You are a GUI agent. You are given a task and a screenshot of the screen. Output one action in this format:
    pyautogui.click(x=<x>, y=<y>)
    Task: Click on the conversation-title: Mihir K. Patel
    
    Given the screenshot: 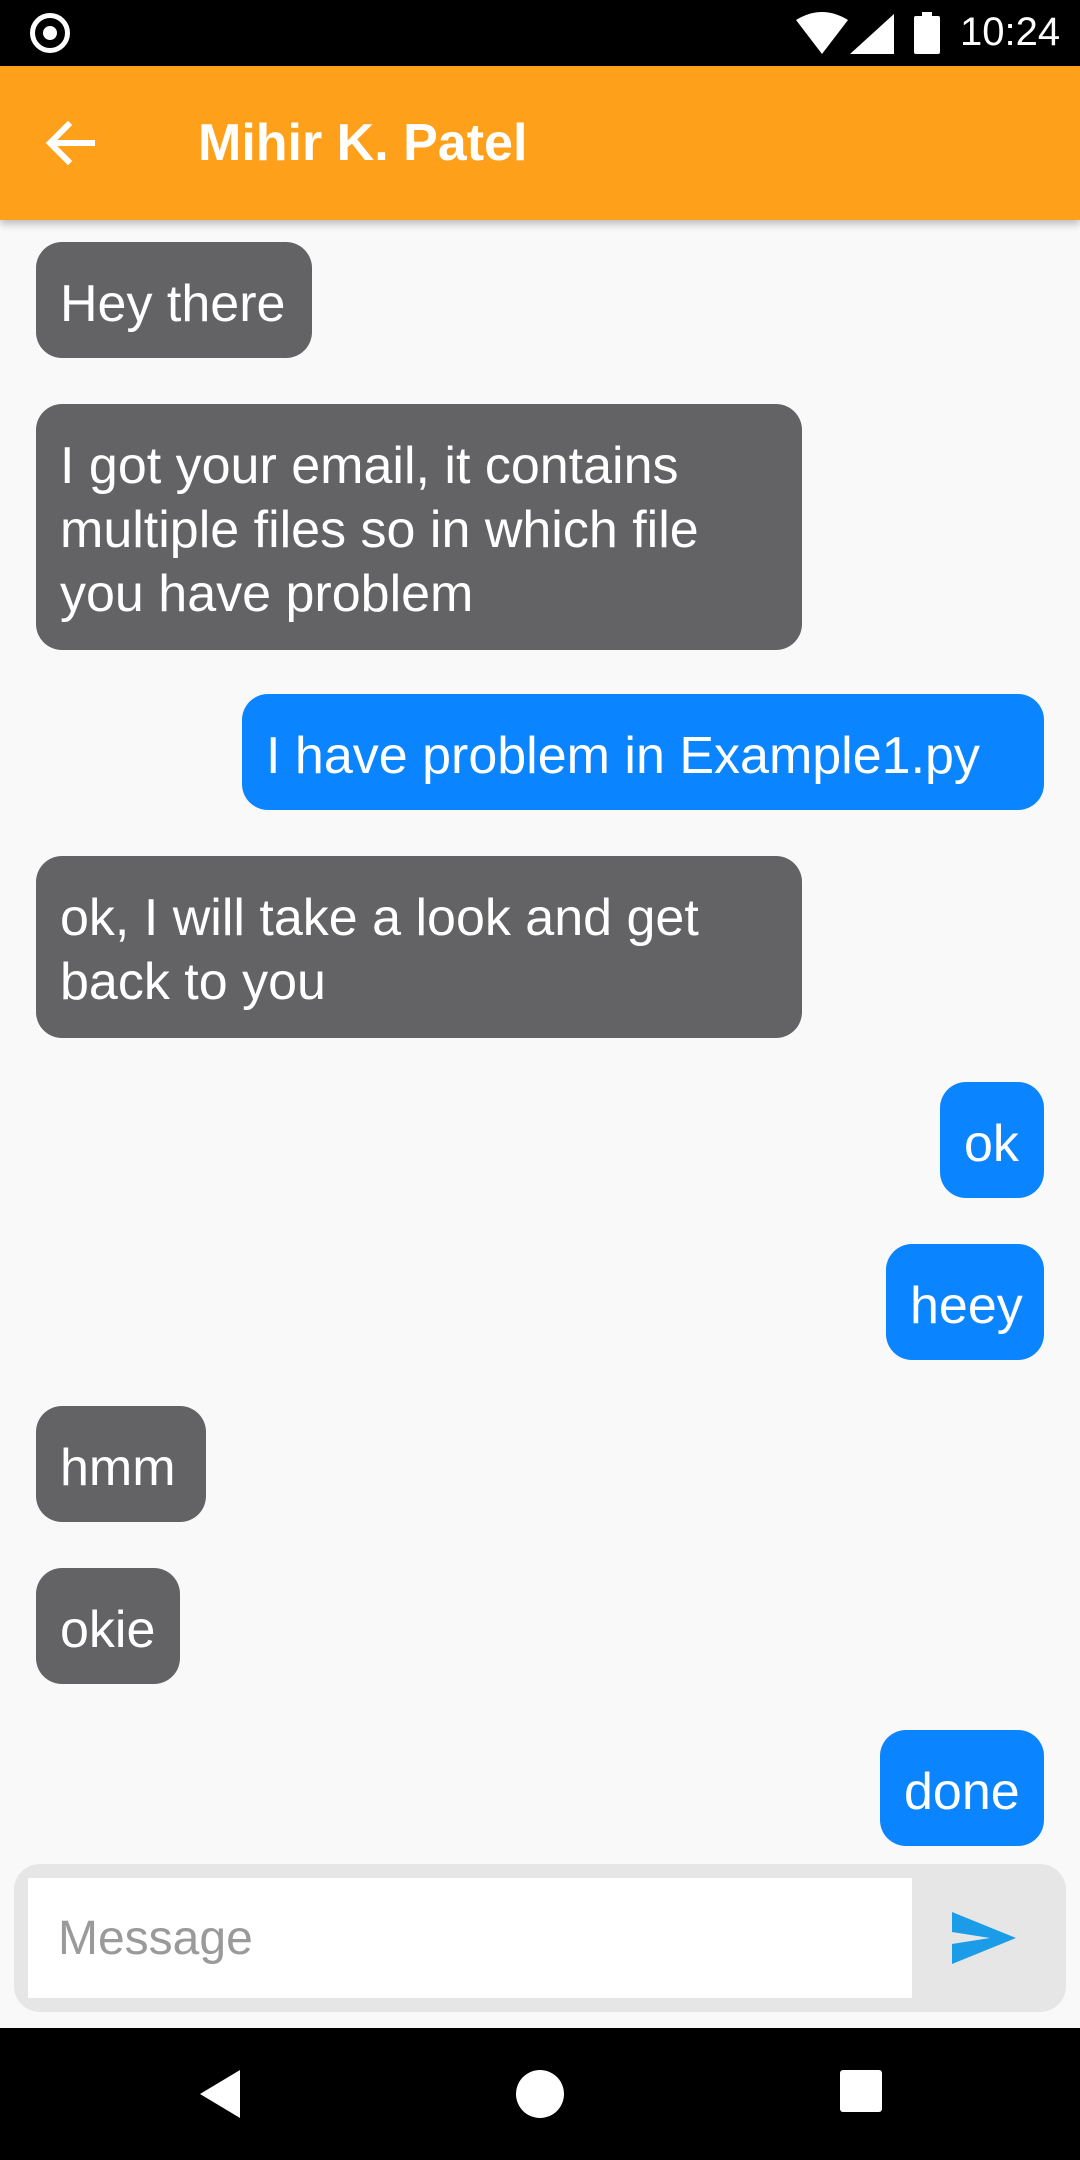 What is the action you would take?
    pyautogui.click(x=363, y=143)
    